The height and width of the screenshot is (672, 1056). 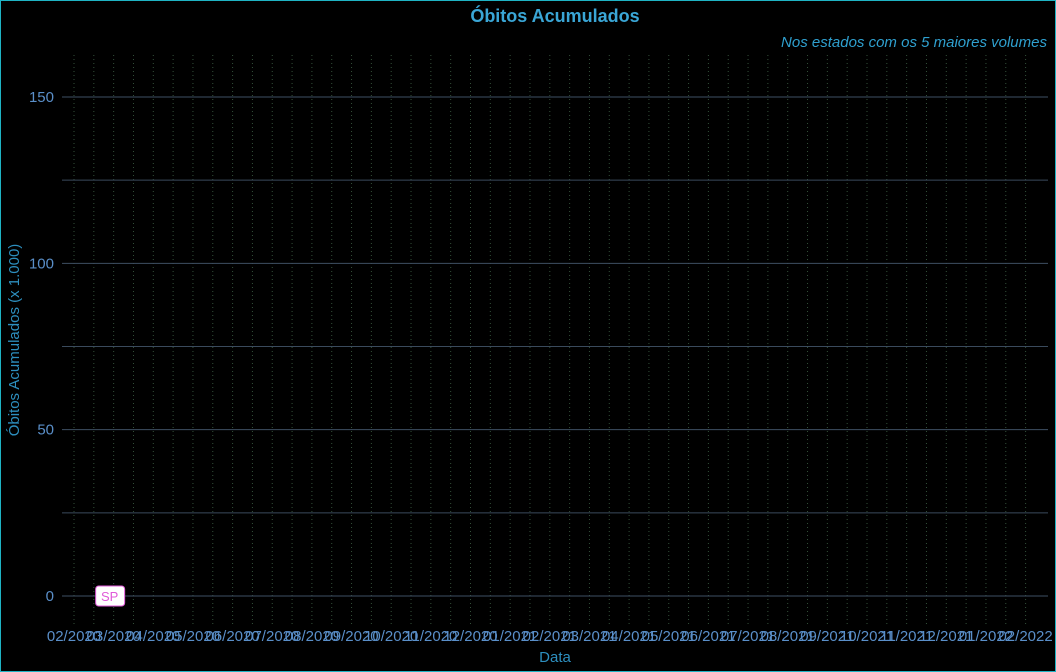 I want to click on y-tick-label: 150, so click(x=41, y=97).